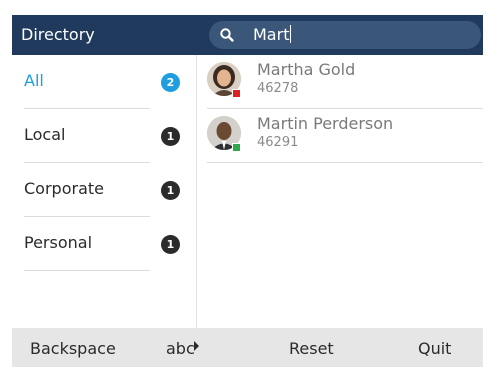 This screenshot has width=493, height=367. Describe the element at coordinates (247, 347) in the screenshot. I see `softkey-bar: Backspace abc Reset Quit` at that location.